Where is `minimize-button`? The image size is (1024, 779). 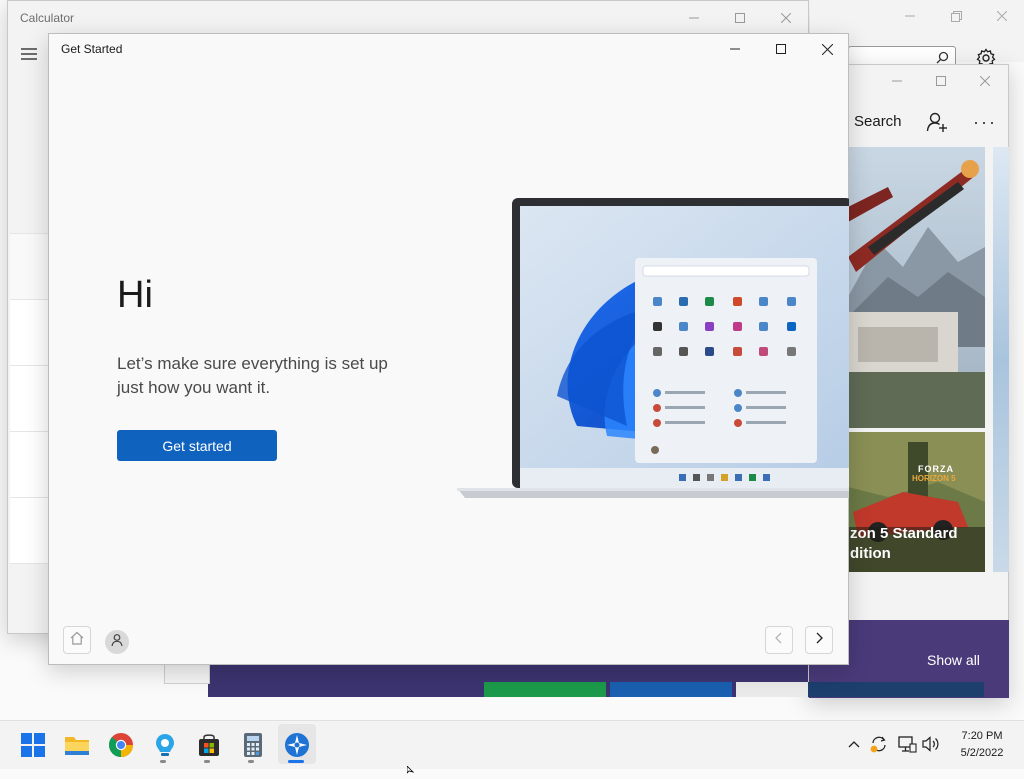
minimize-button is located at coordinates (735, 49).